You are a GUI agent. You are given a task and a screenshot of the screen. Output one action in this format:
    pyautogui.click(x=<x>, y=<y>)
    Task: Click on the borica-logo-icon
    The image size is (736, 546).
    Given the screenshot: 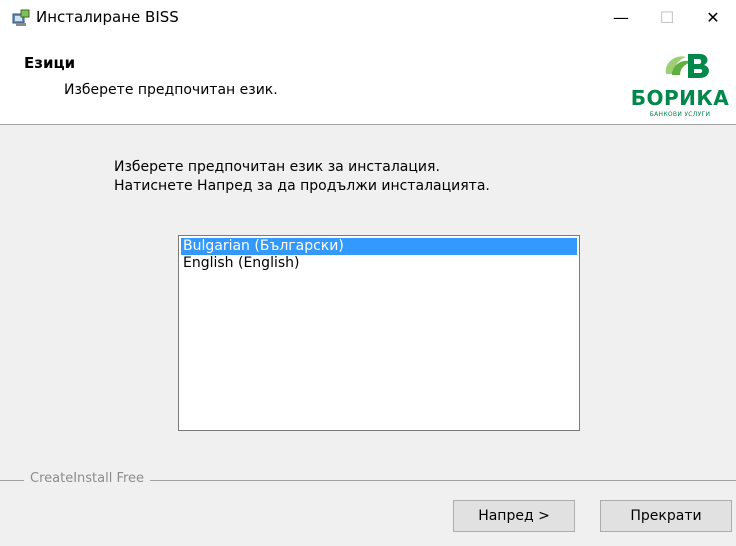 What is the action you would take?
    pyautogui.click(x=687, y=66)
    